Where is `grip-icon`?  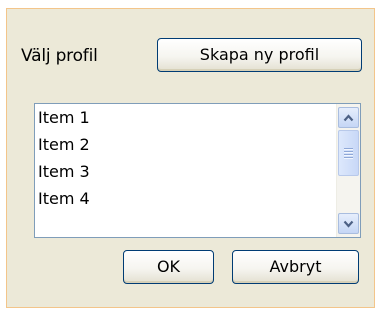 grip-icon is located at coordinates (348, 153).